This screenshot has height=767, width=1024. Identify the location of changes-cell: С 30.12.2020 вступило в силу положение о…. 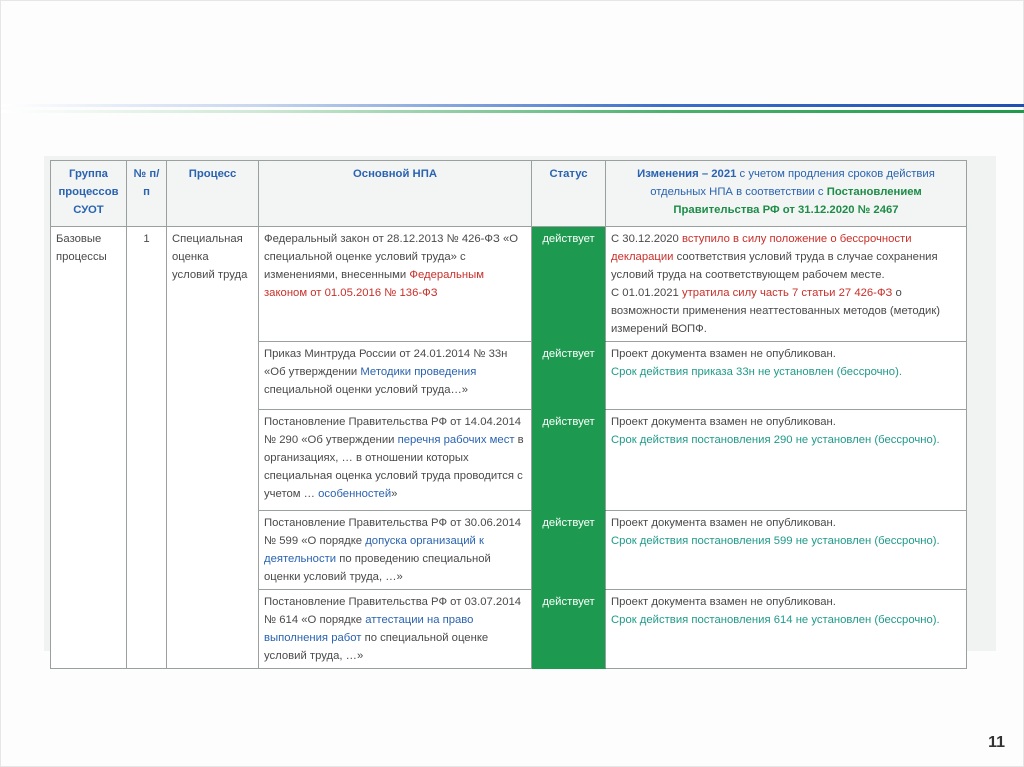
(786, 284).